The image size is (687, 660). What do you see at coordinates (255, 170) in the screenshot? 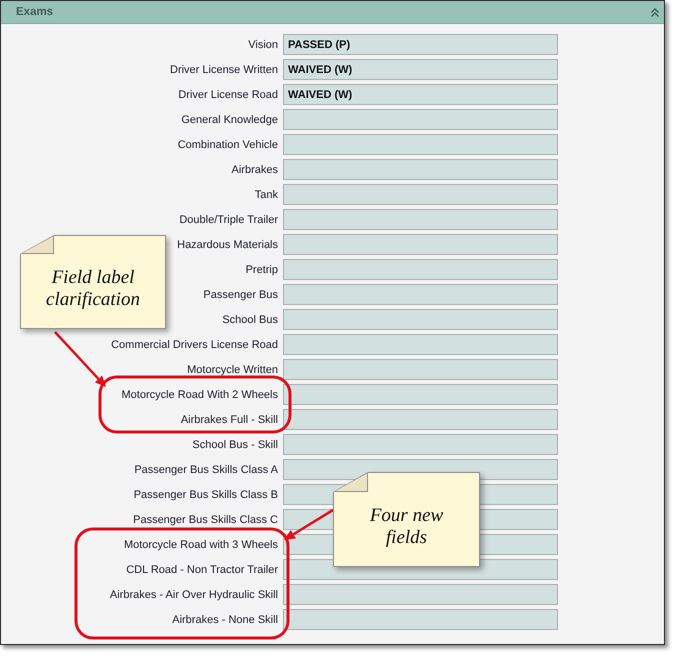
I see `field-label: Airbrakes` at bounding box center [255, 170].